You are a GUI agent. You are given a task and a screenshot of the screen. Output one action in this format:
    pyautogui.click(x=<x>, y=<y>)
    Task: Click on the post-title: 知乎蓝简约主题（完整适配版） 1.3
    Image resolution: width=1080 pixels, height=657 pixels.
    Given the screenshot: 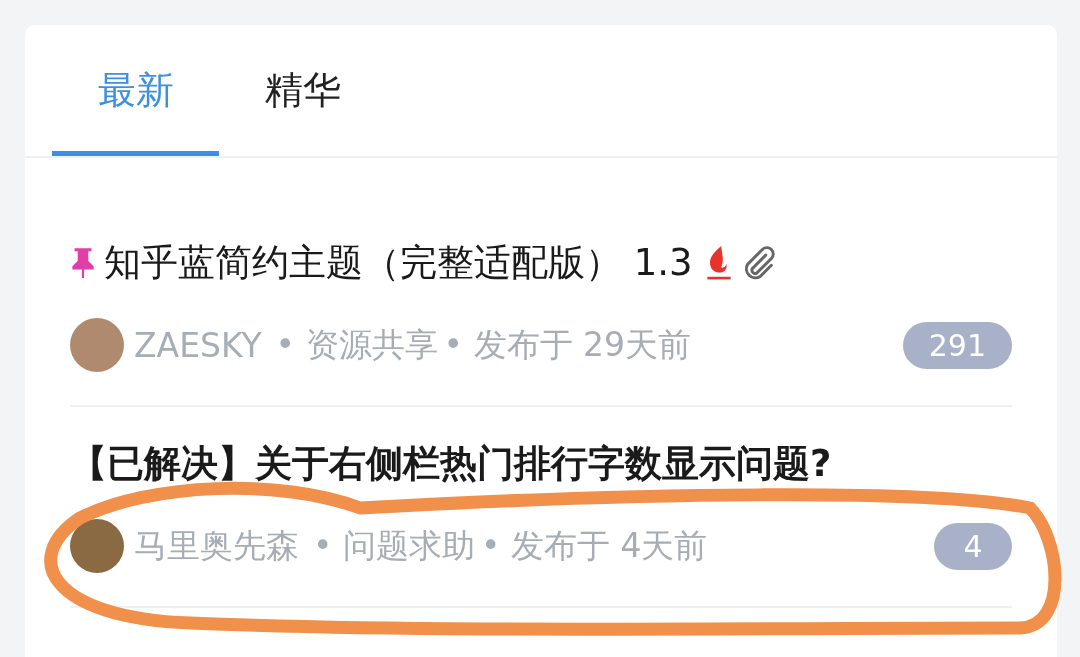 What is the action you would take?
    pyautogui.click(x=398, y=263)
    